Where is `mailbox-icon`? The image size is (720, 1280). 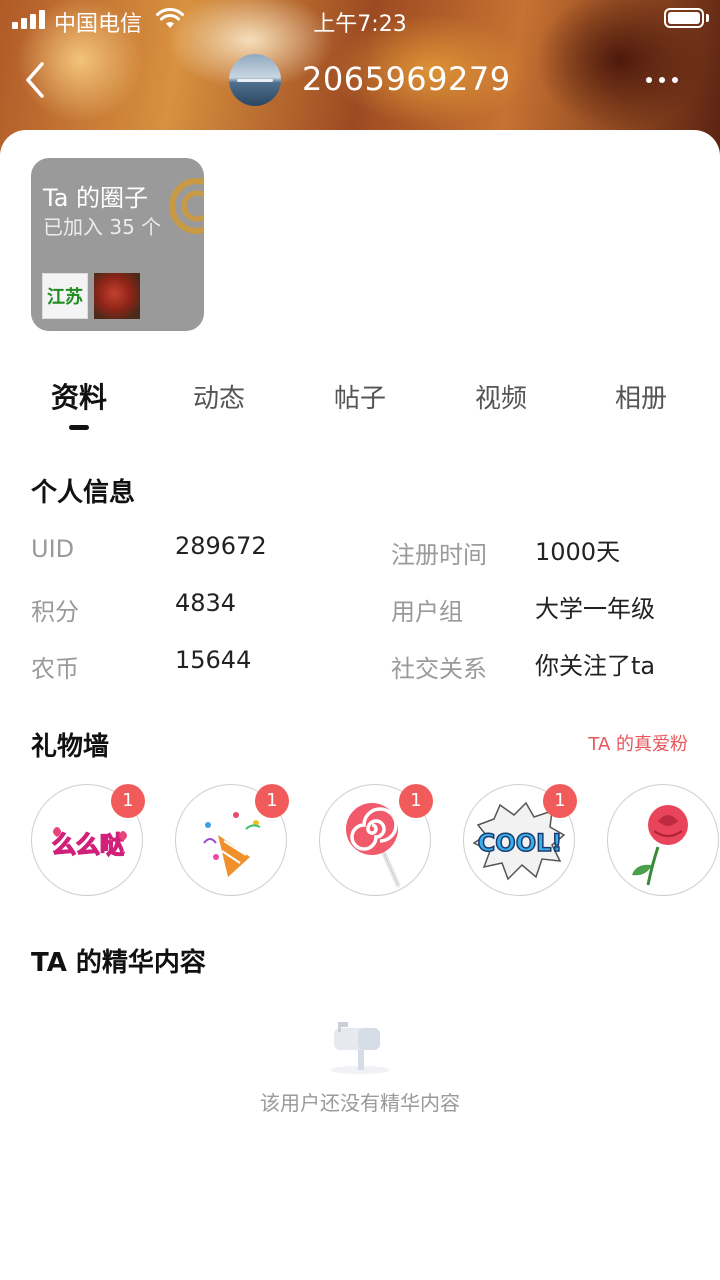
mailbox-icon is located at coordinates (360, 1048).